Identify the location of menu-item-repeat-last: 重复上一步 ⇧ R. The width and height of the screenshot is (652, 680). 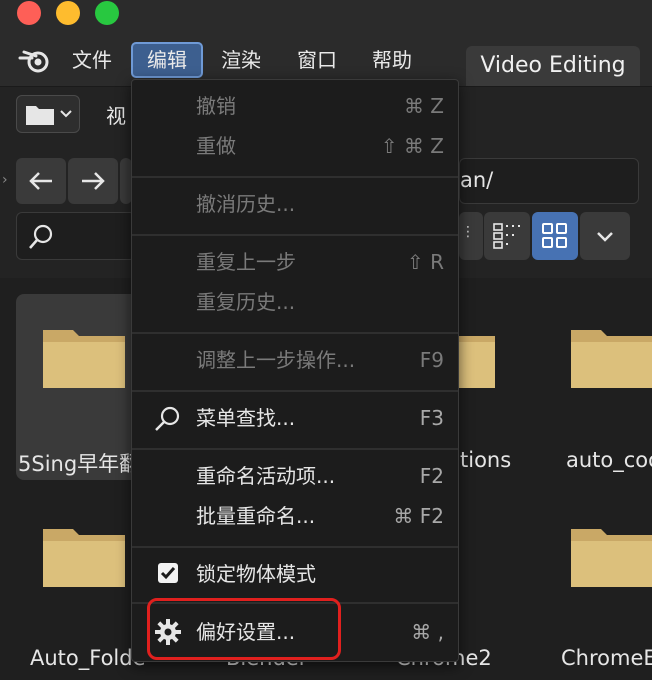
(295, 262).